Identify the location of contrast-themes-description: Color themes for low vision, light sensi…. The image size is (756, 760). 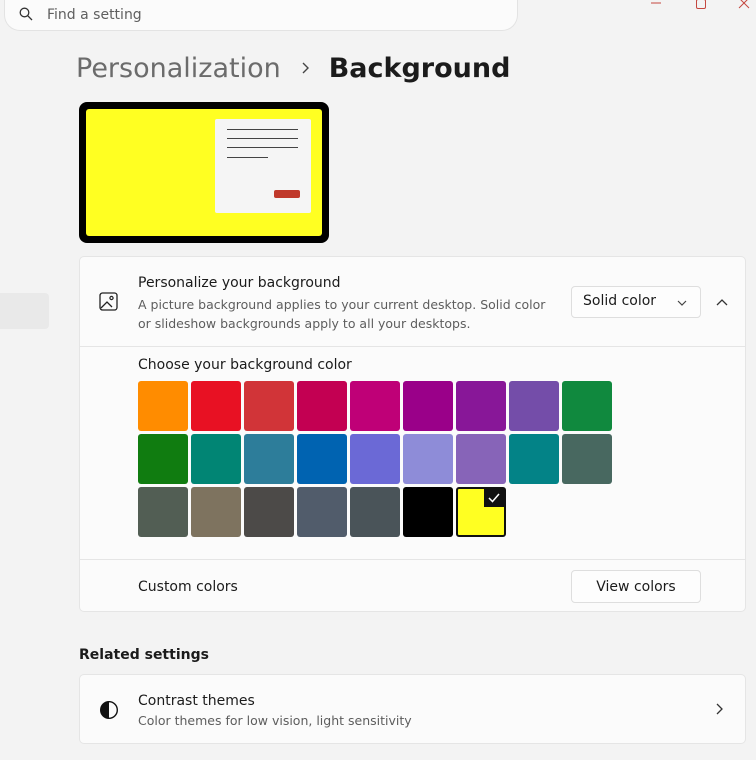
(275, 720).